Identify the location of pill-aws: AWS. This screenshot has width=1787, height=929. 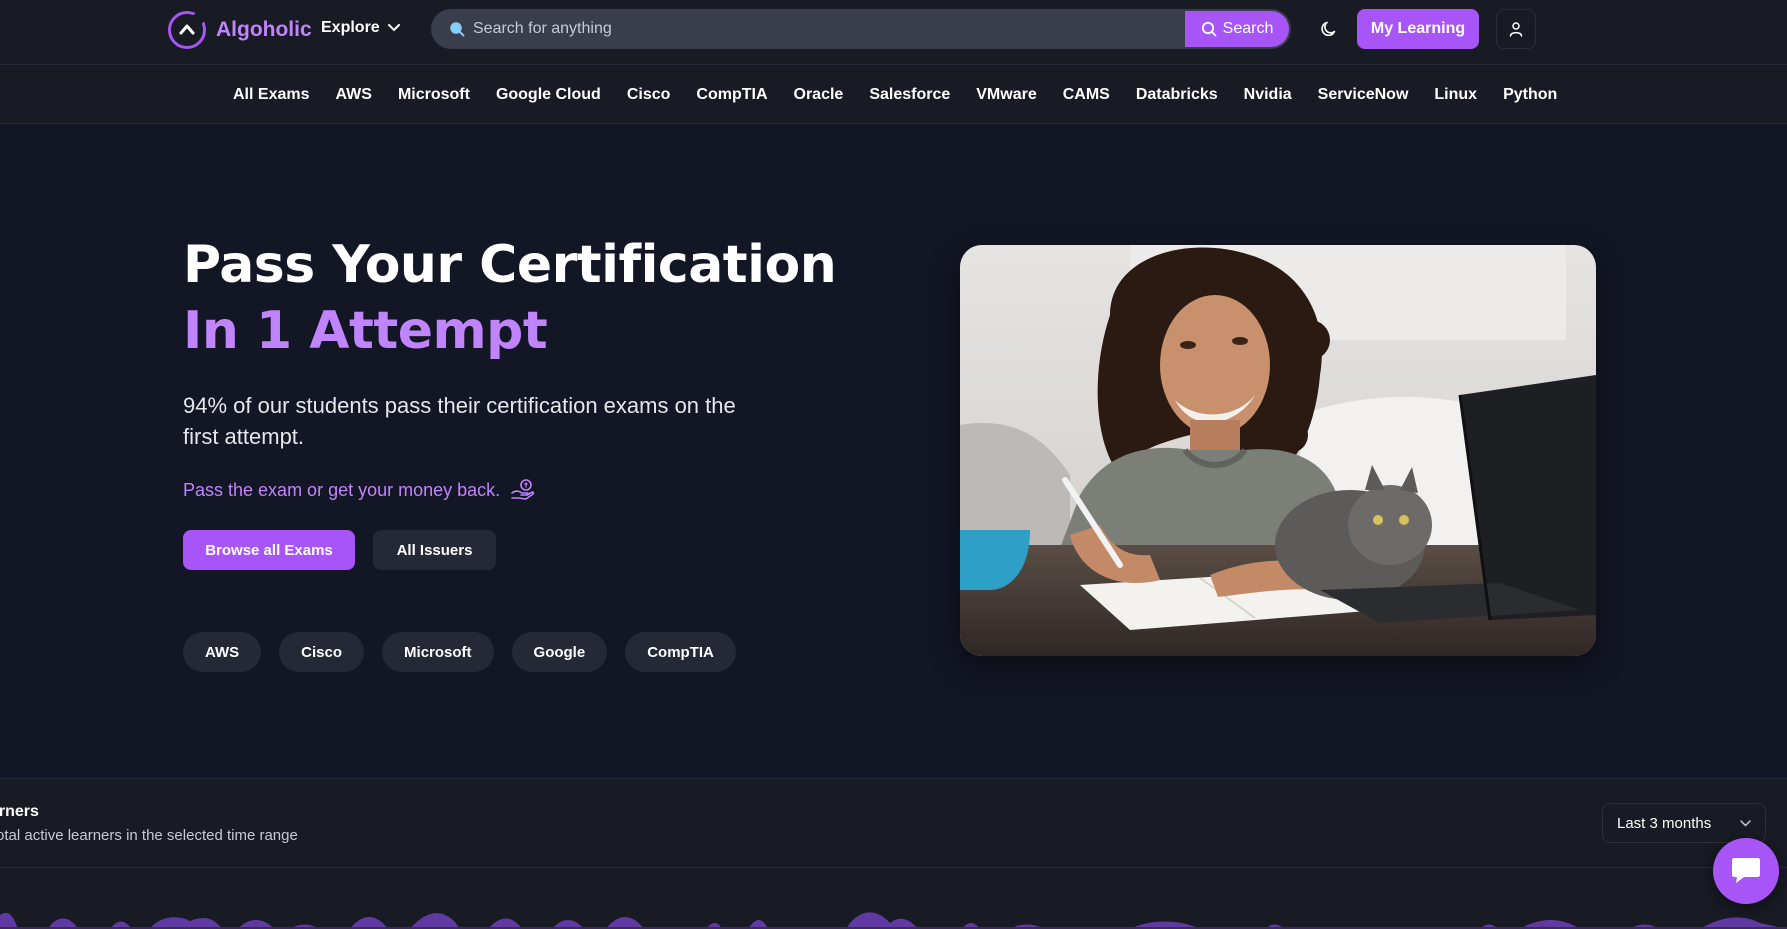
(222, 652).